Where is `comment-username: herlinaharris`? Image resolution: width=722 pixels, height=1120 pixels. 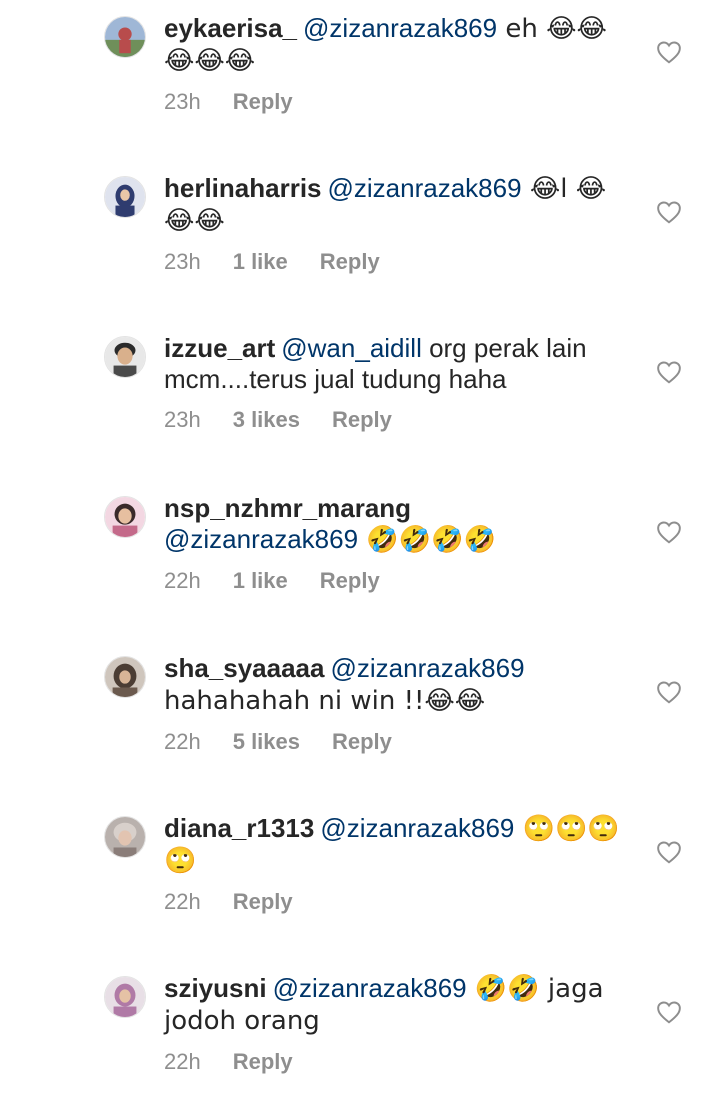
comment-username: herlinaharris is located at coordinates (243, 188).